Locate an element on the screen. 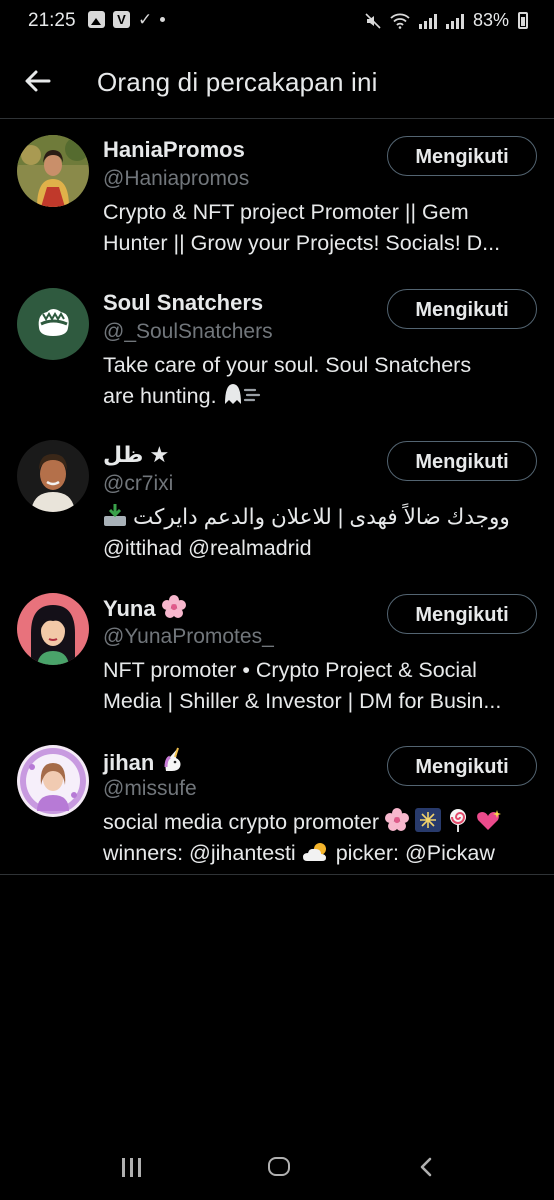 Image resolution: width=554 pixels, height=1200 pixels. bio-text: social media crypto promoter is located at coordinates (241, 822).